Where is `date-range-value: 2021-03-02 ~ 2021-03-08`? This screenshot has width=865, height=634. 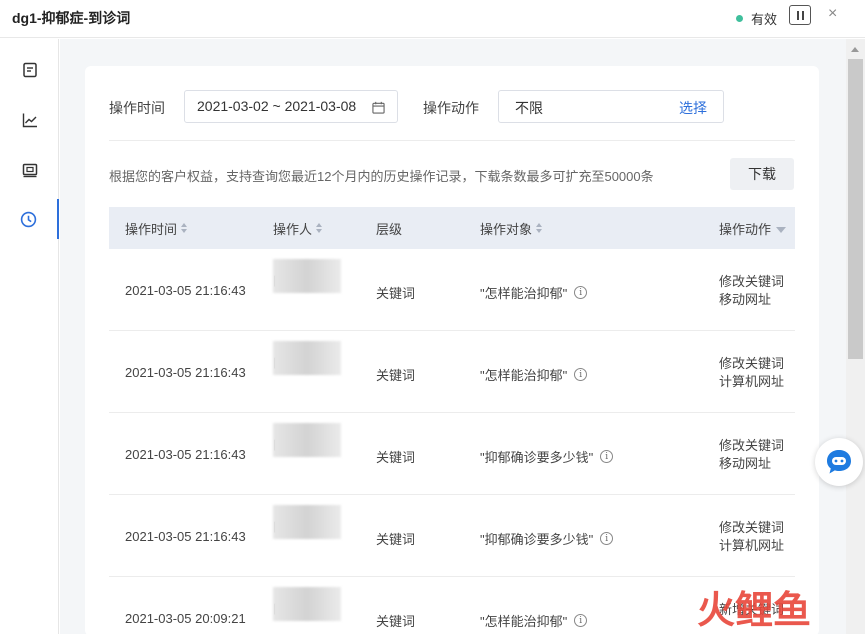
date-range-value: 2021-03-02 ~ 2021-03-08 is located at coordinates (277, 106).